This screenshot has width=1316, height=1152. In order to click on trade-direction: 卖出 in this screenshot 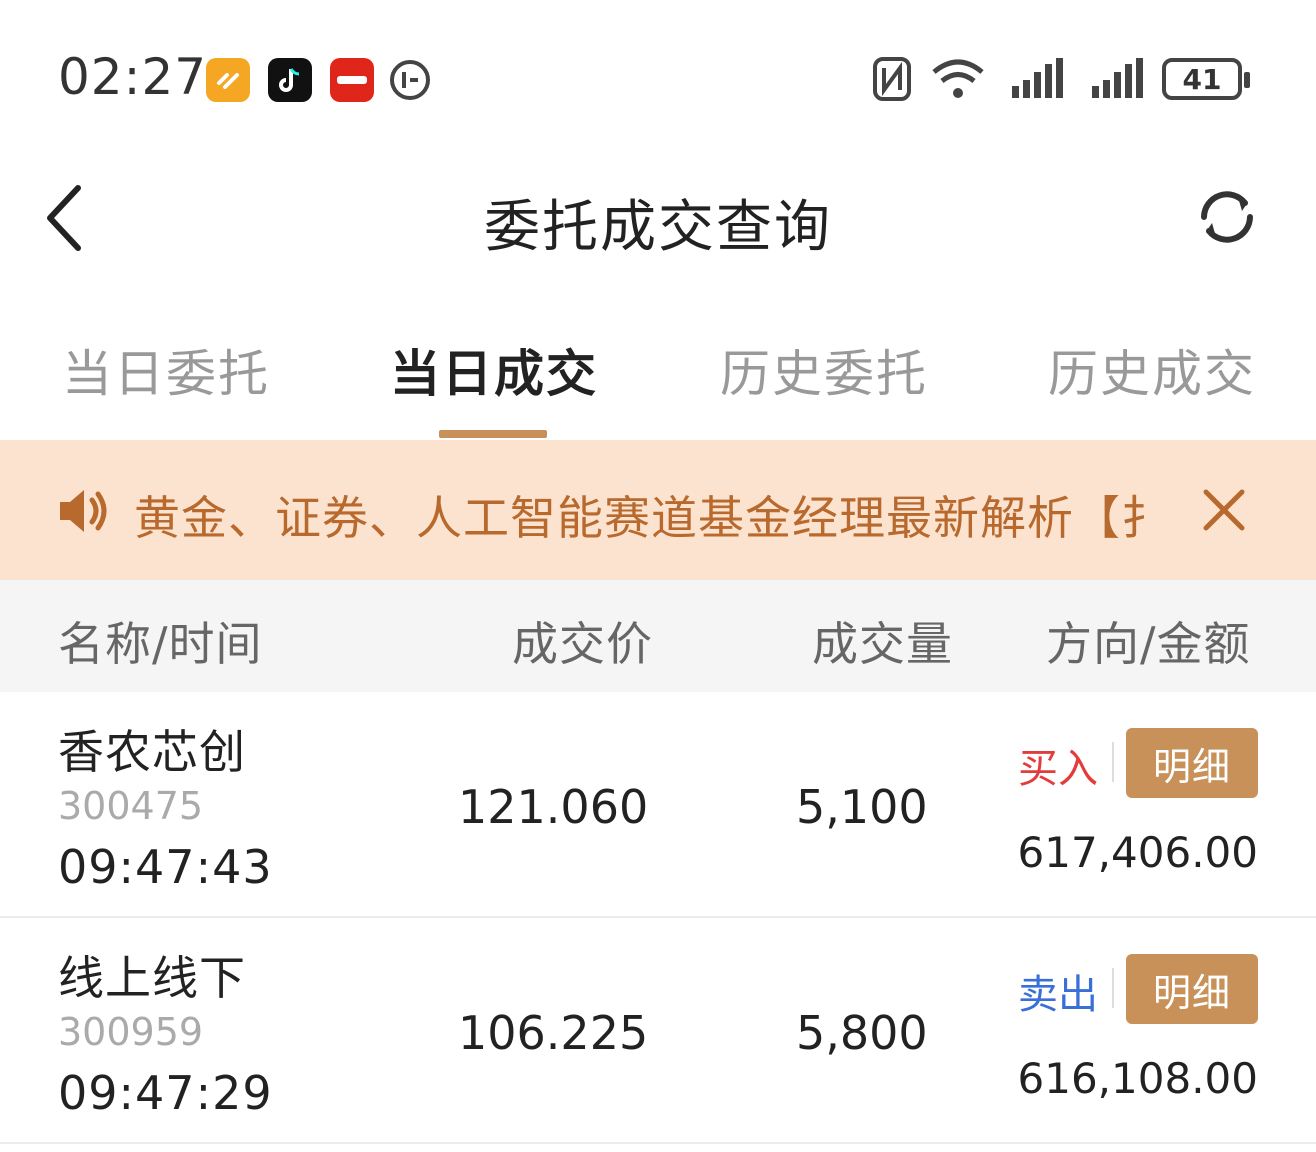, I will do `click(1058, 995)`.